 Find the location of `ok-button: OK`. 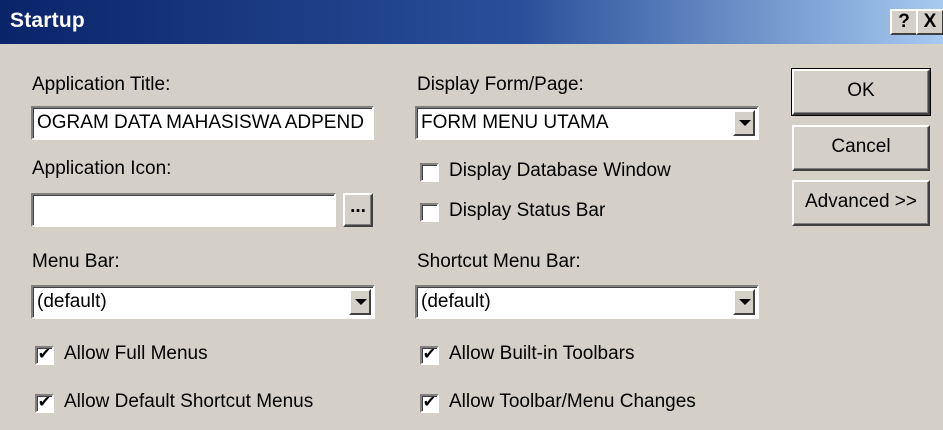

ok-button: OK is located at coordinates (861, 92).